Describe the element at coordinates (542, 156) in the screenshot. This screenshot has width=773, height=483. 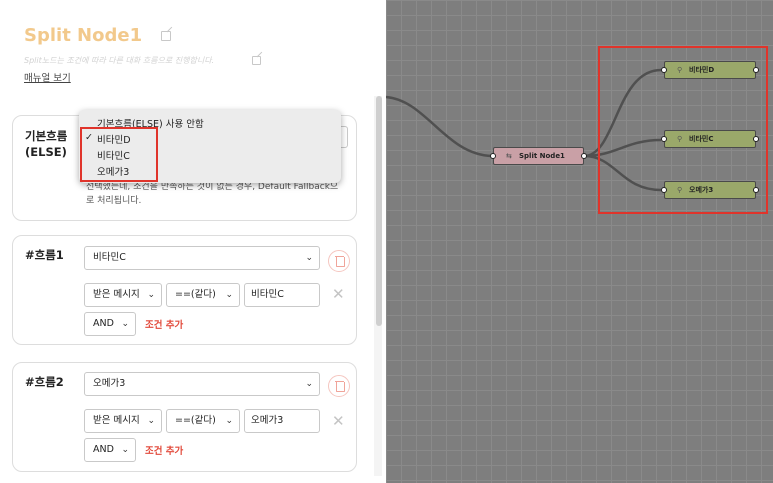
I see `split-node-label: Split Node1` at that location.